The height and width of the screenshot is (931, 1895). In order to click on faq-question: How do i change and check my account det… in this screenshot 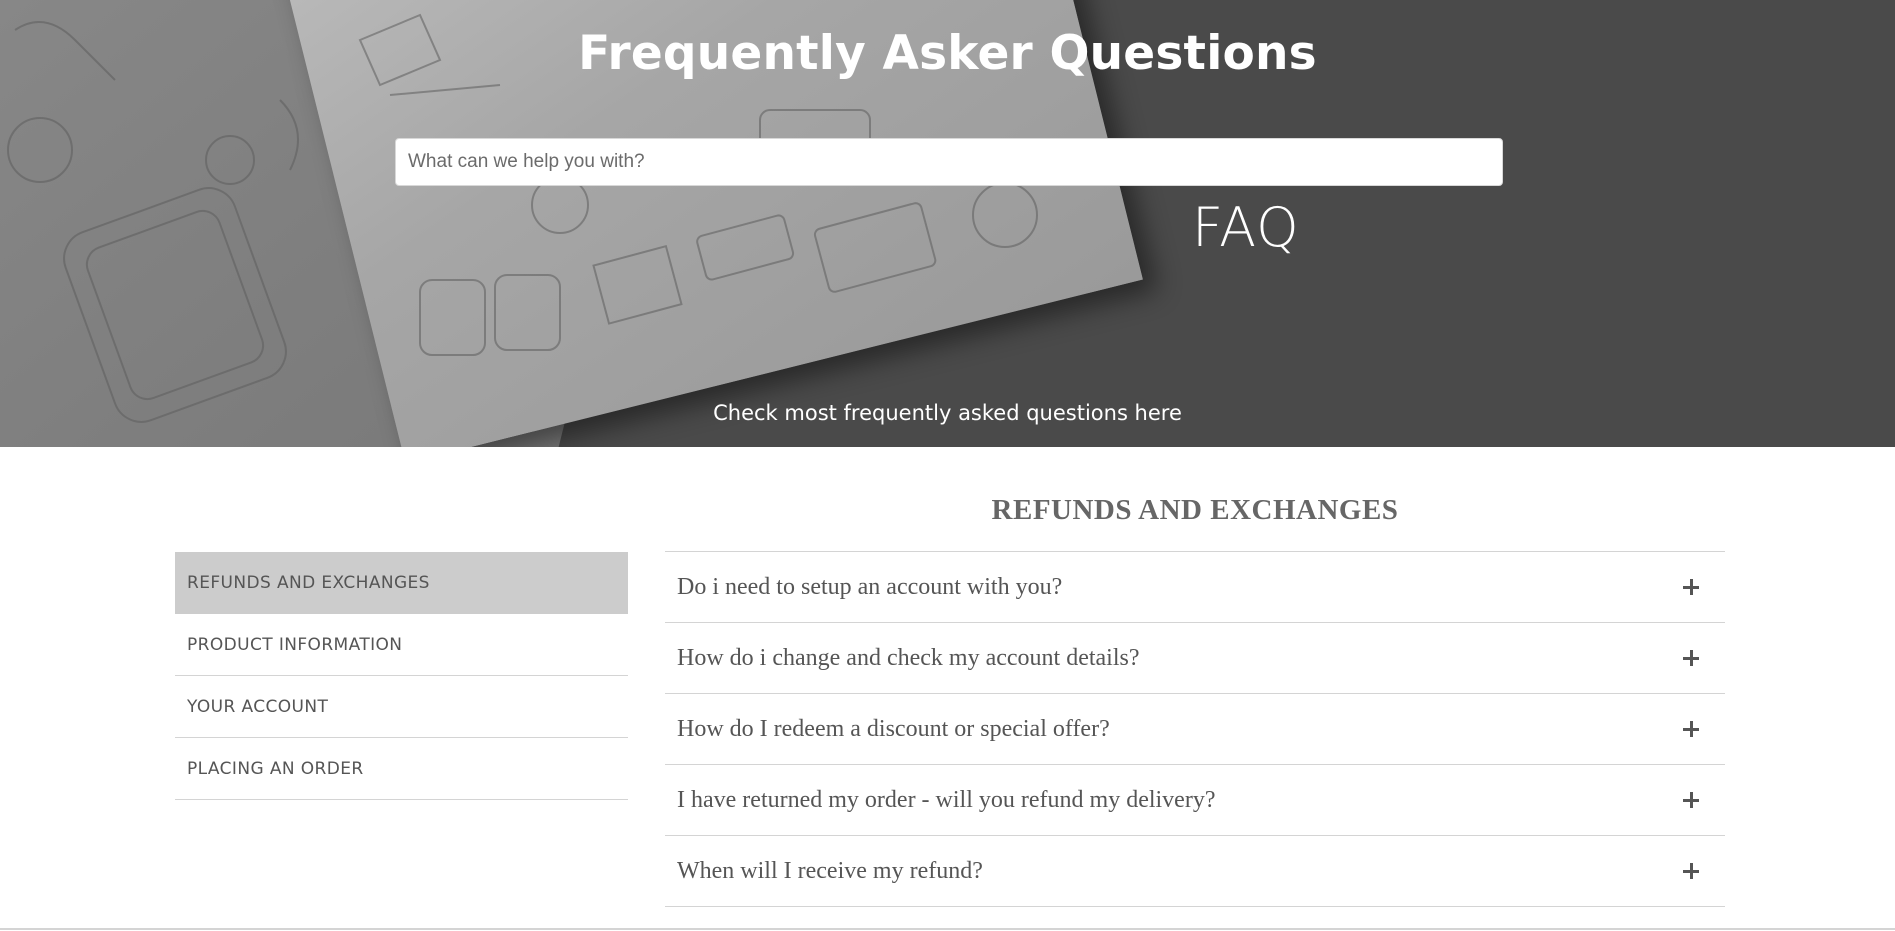, I will do `click(908, 657)`.